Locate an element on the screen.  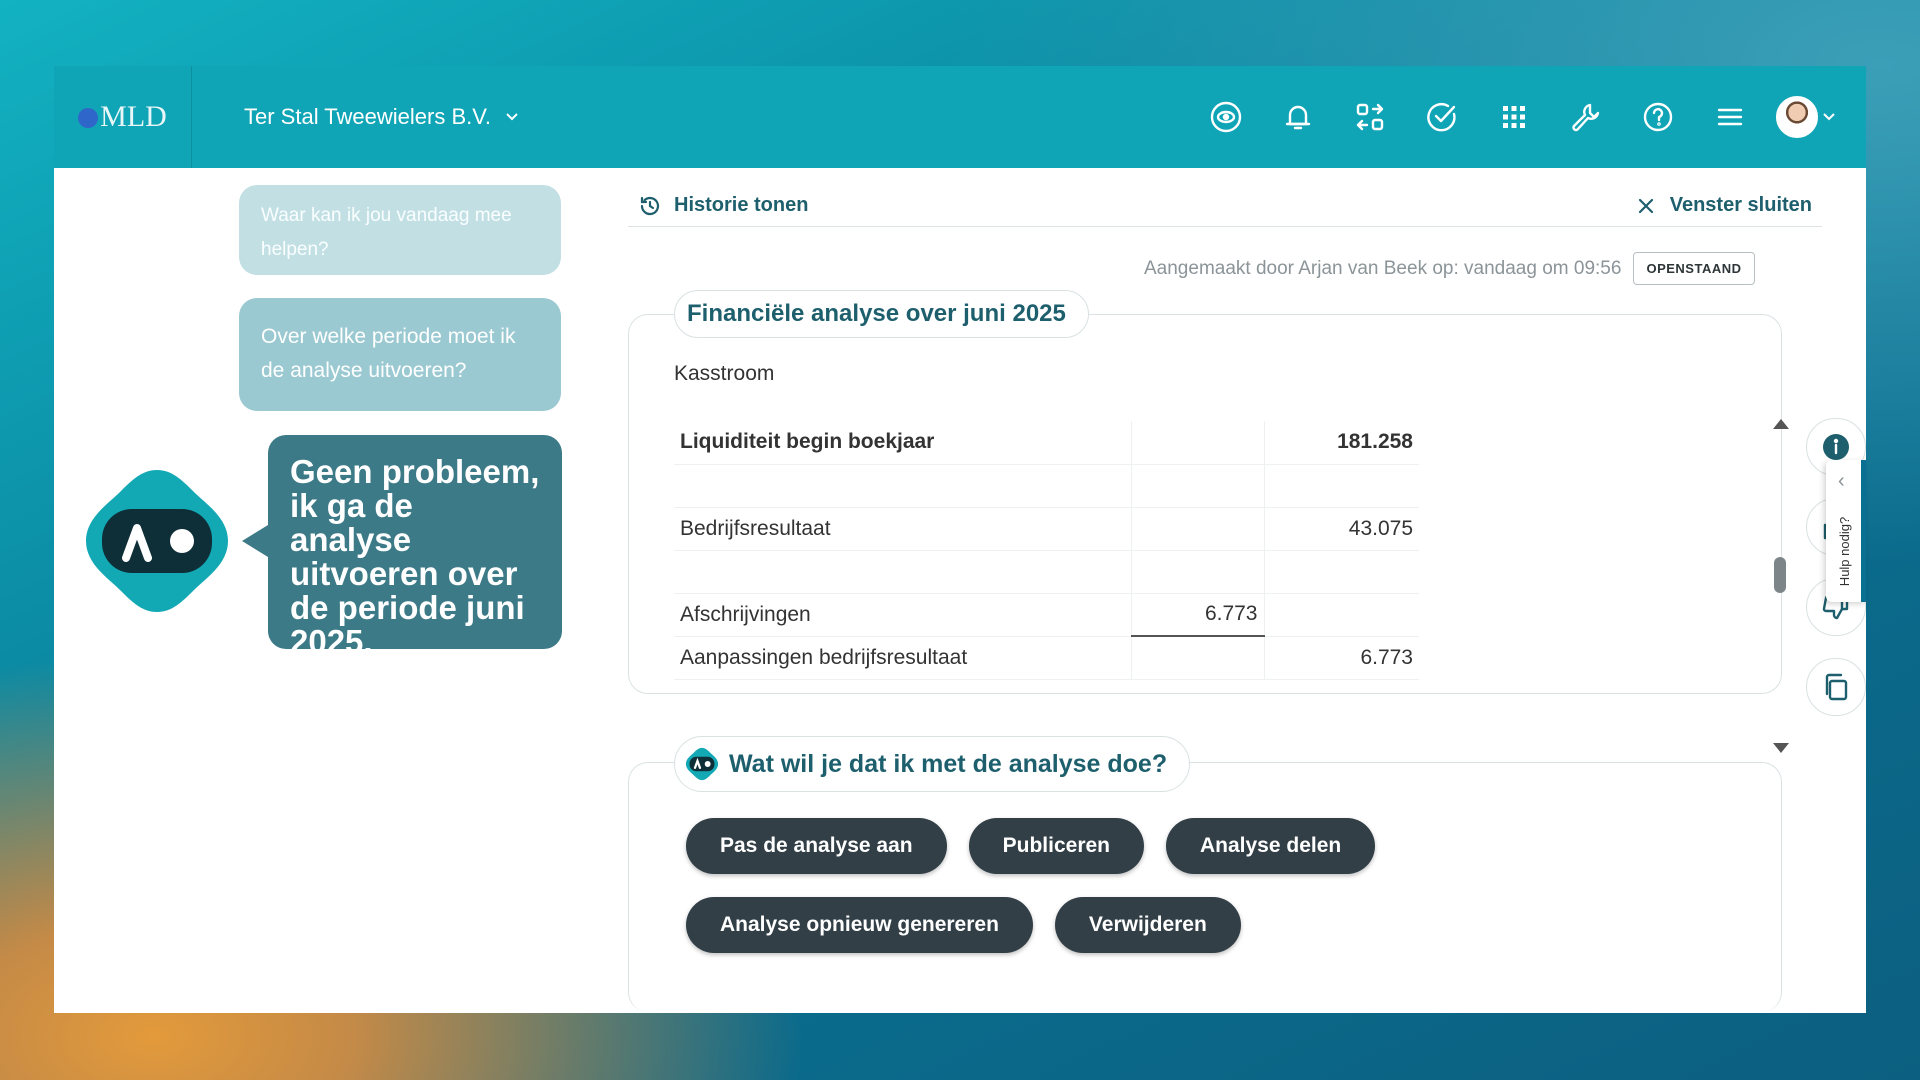
status-badge: OPENSTAAND is located at coordinates (1694, 268).